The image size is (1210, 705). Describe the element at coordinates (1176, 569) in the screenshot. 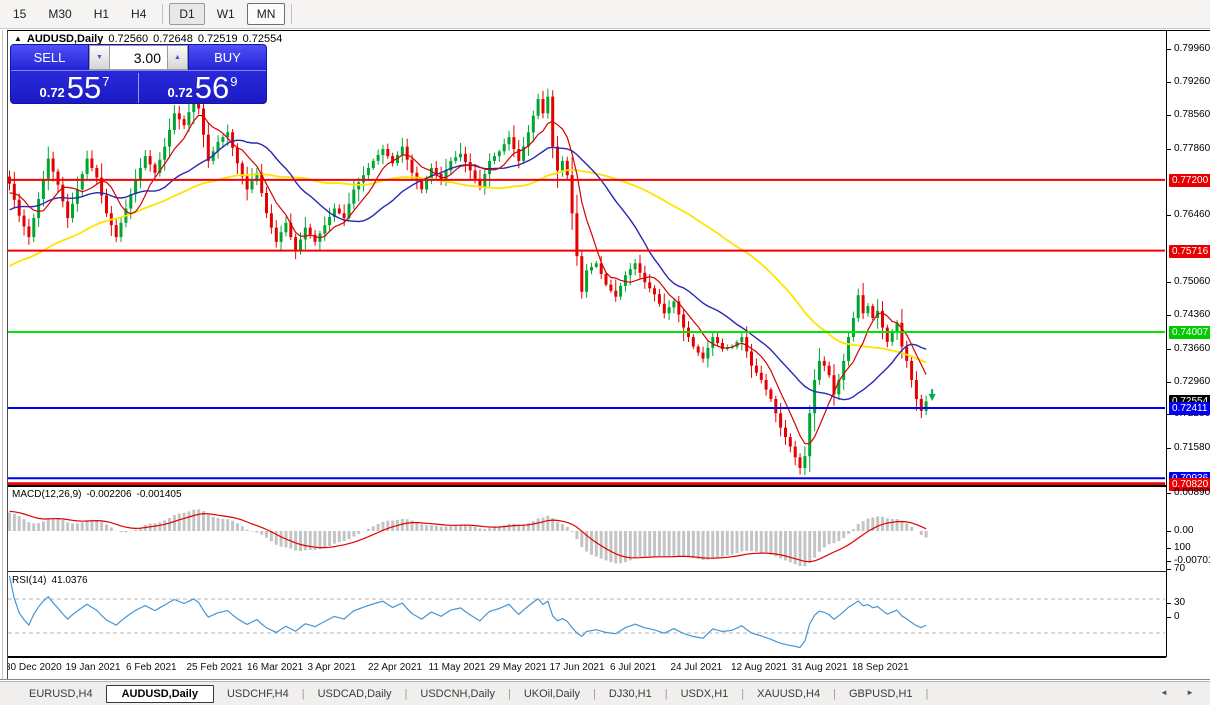

I see `rsi-scale-label: 70` at that location.